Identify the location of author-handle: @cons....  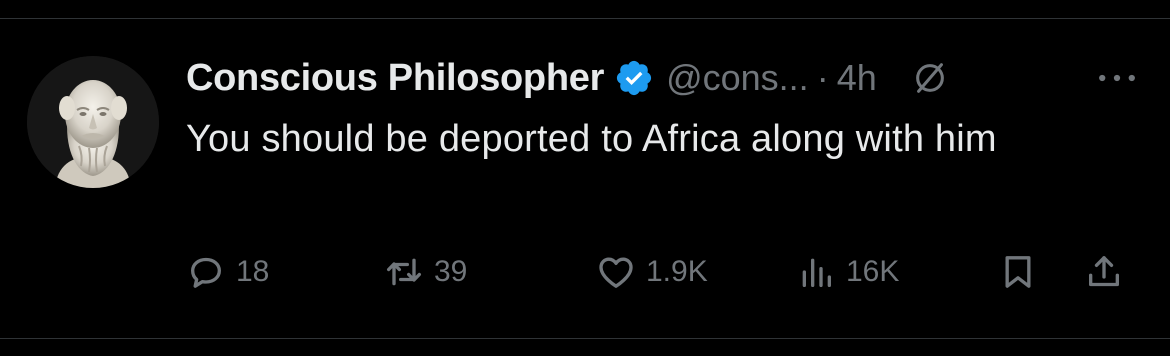
(737, 78).